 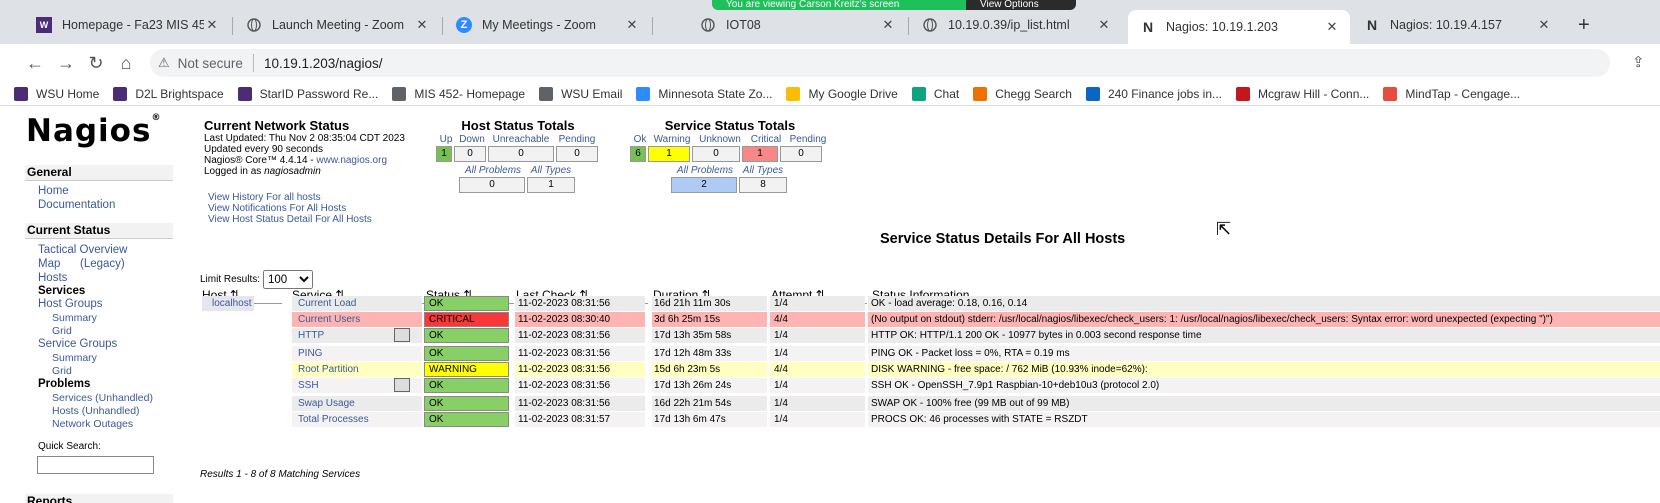 What do you see at coordinates (577, 139) in the screenshot?
I see `host-pending-label: Pending` at bounding box center [577, 139].